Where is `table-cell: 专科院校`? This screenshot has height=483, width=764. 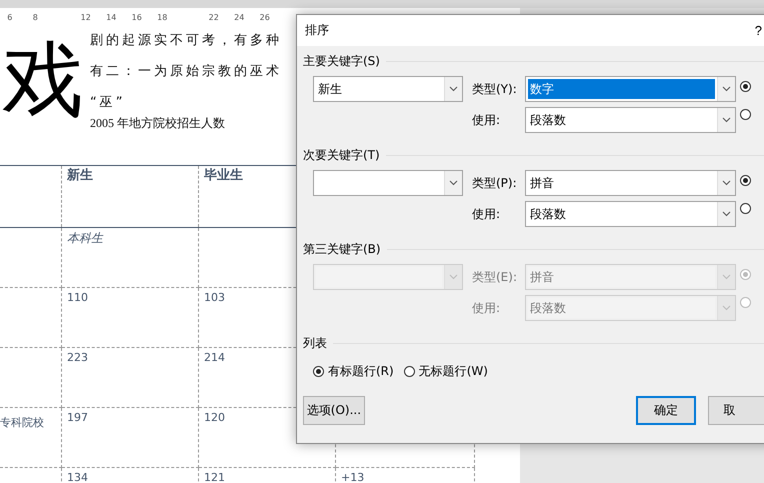 table-cell: 专科院校 is located at coordinates (22, 422).